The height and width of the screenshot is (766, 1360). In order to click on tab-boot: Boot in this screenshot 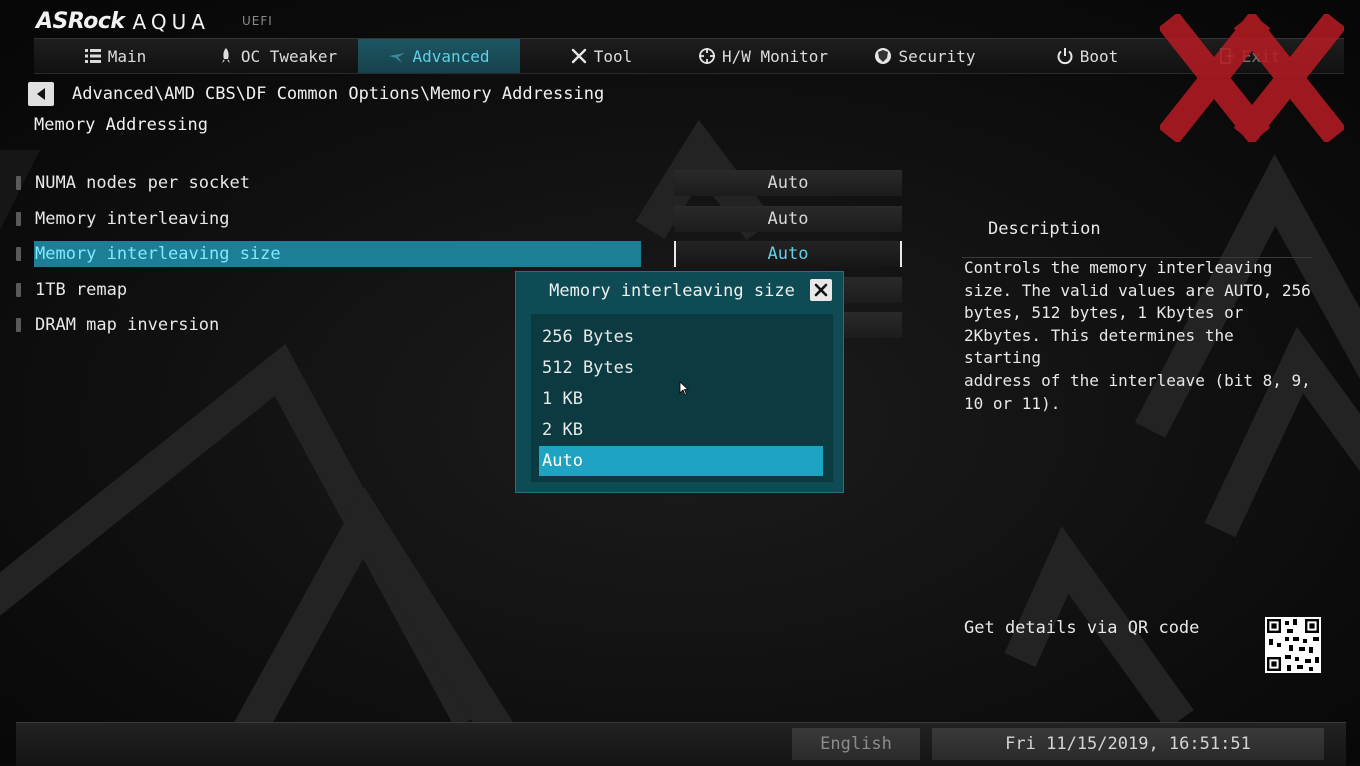, I will do `click(1087, 56)`.